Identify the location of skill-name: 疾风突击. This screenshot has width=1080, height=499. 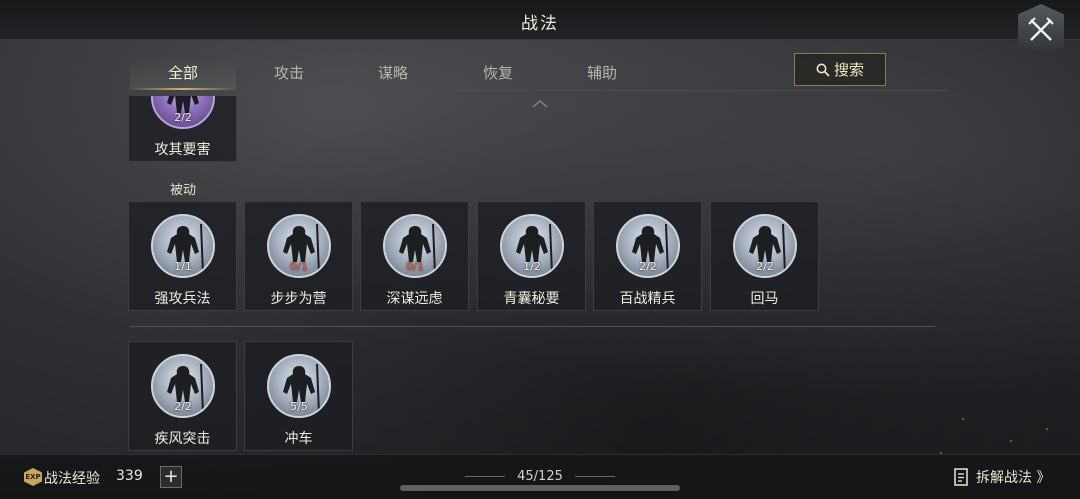
(182, 439).